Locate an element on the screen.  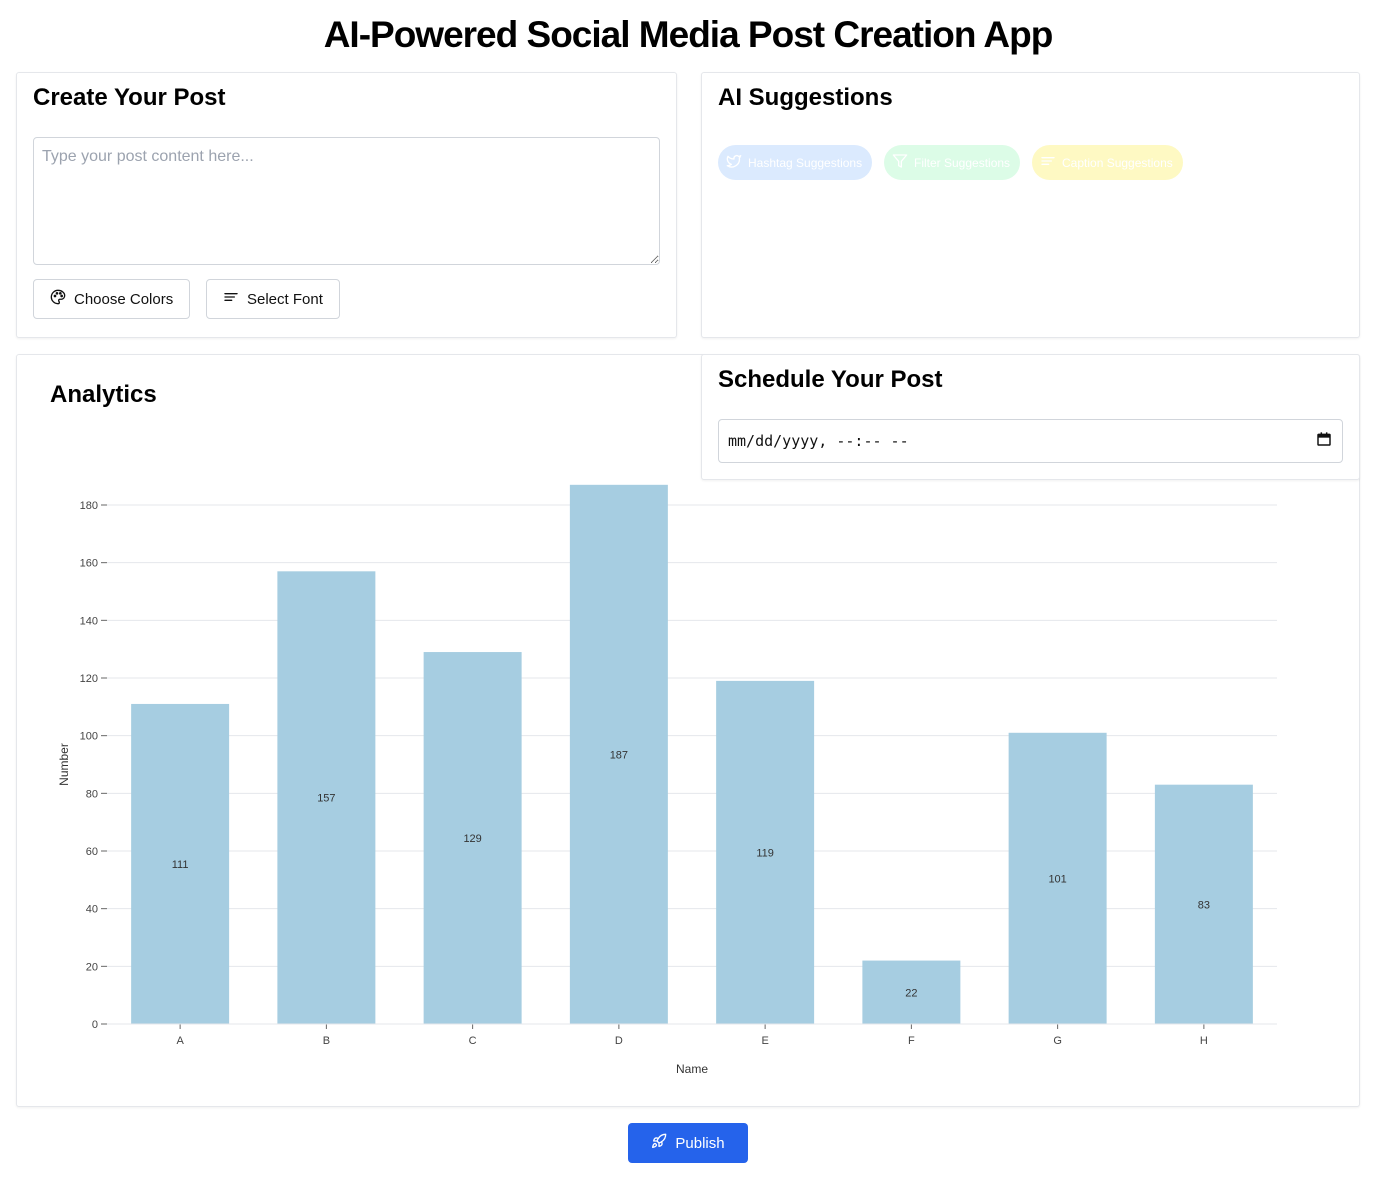
create-post-title: Create Your Post is located at coordinates (129, 97).